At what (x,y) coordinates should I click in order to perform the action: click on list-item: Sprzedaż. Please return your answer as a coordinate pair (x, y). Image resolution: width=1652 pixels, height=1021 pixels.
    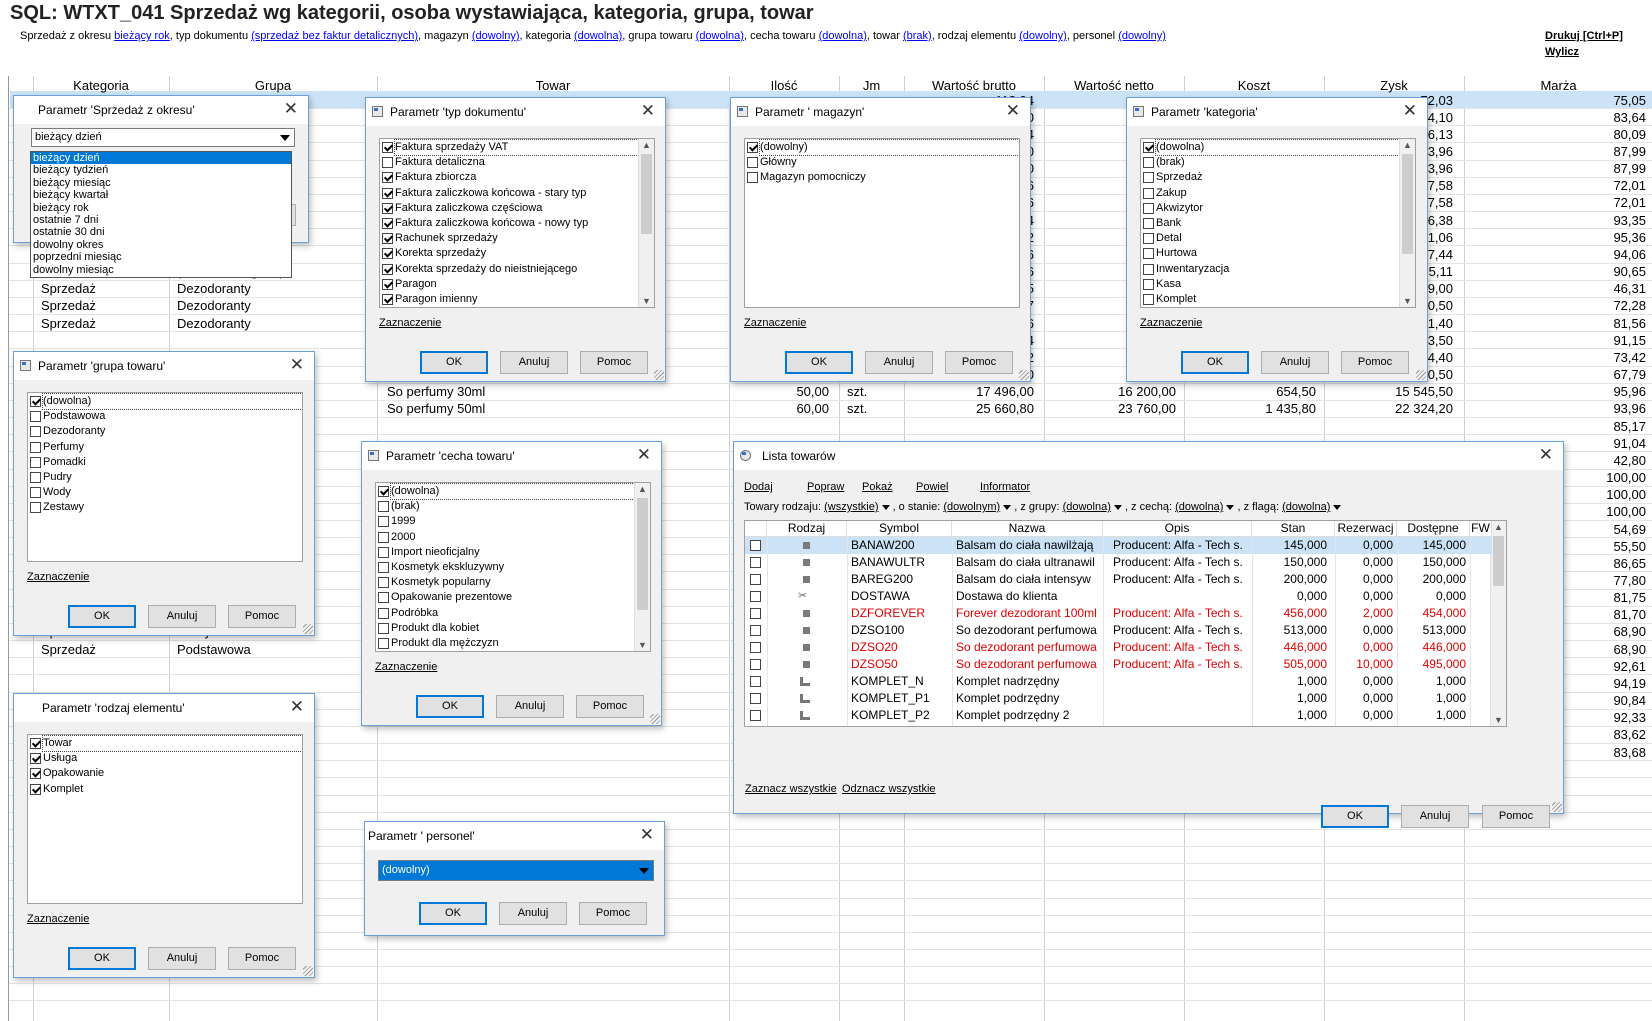
    Looking at the image, I should click on (1270, 177).